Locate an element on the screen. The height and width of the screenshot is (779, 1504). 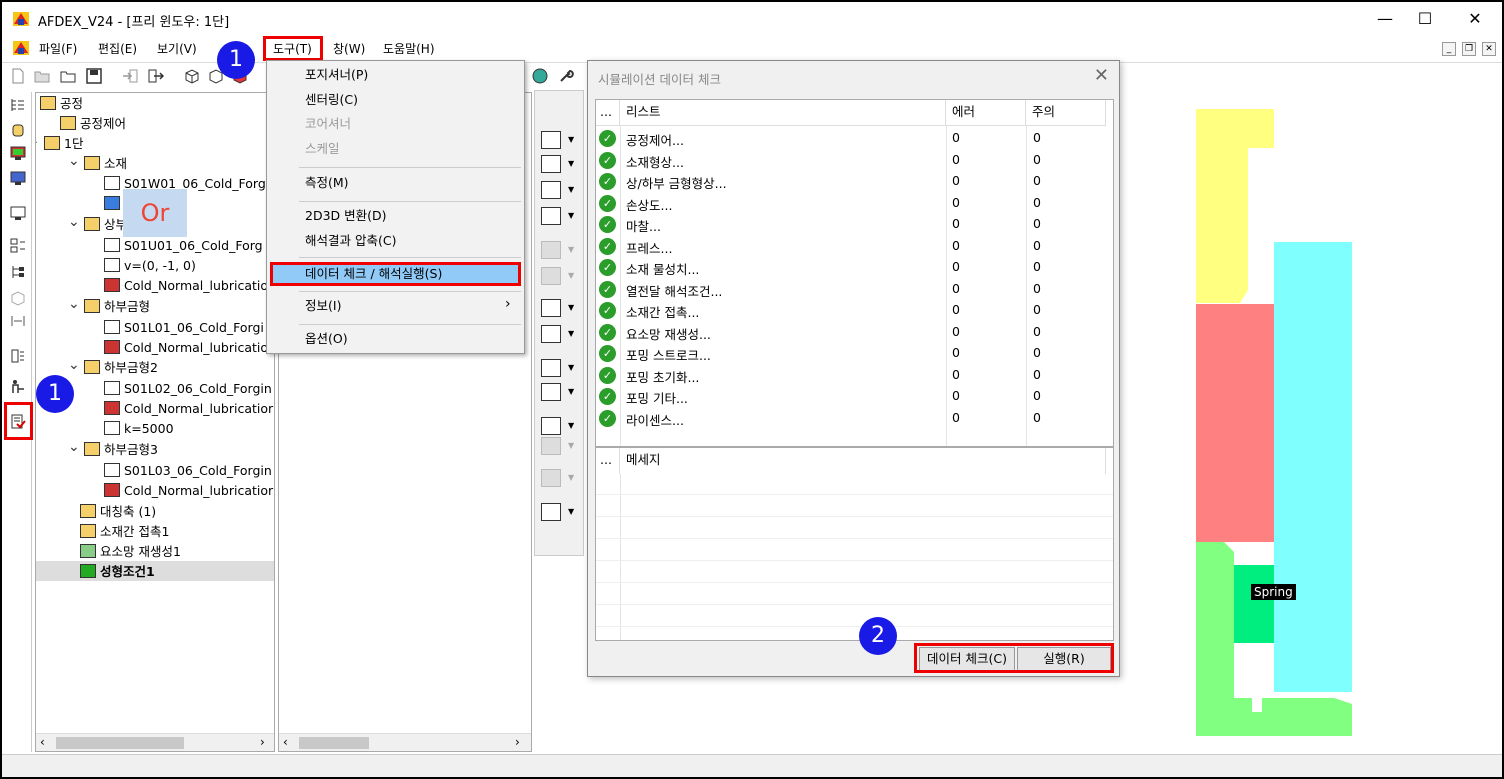
scroll-left-arrow: ‹ is located at coordinates (42, 742).